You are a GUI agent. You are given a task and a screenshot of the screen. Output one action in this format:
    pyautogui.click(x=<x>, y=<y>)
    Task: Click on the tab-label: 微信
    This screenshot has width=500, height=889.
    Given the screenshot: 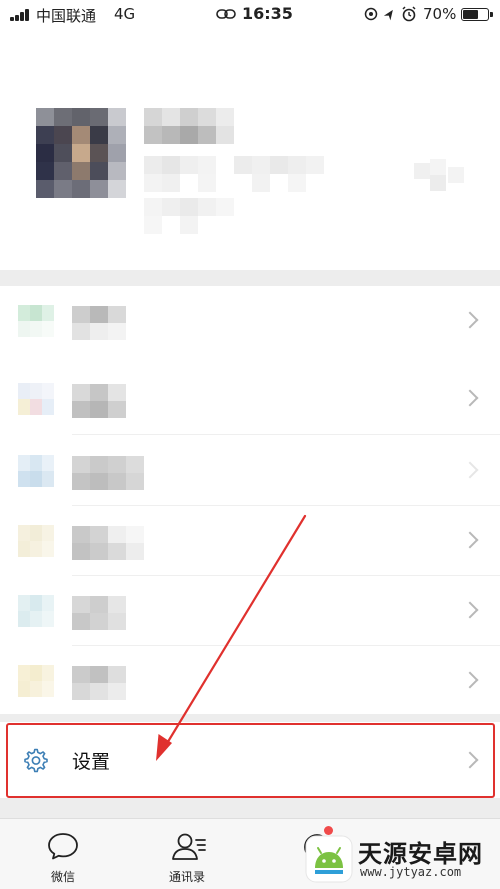 What is the action you would take?
    pyautogui.click(x=62, y=877)
    